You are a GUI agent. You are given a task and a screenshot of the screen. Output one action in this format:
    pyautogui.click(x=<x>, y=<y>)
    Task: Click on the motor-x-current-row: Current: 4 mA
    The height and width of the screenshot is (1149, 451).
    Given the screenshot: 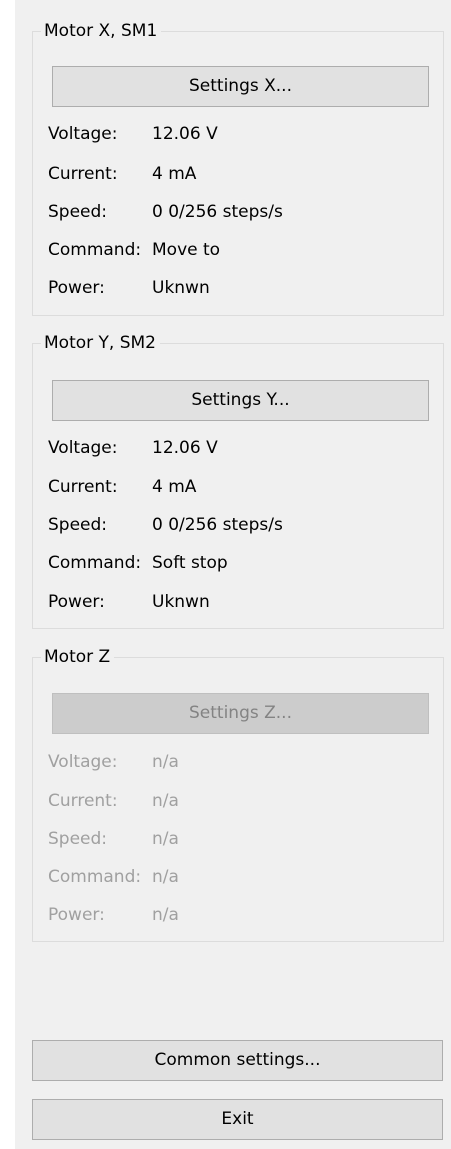 What is the action you would take?
    pyautogui.click(x=243, y=174)
    